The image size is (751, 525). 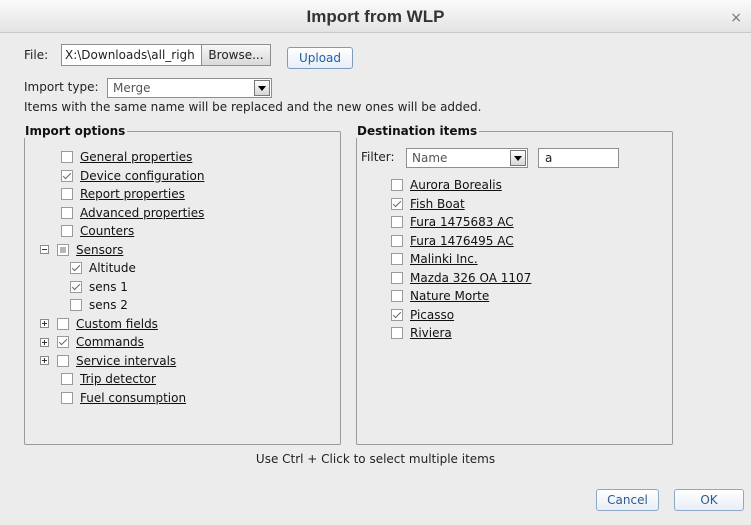 What do you see at coordinates (61, 87) in the screenshot?
I see `import-type-label: Import type:` at bounding box center [61, 87].